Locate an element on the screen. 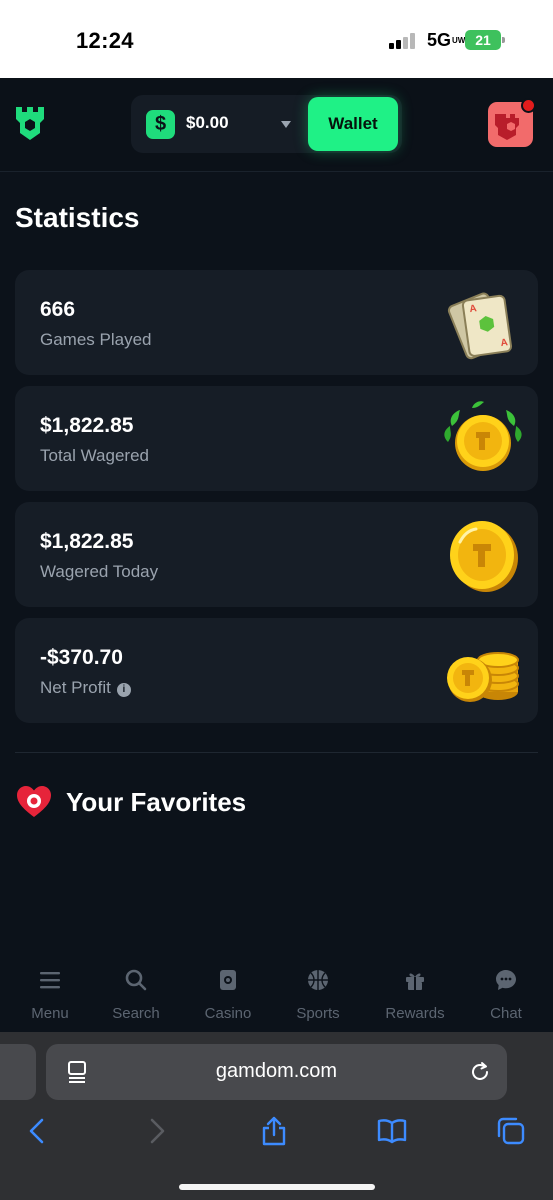 Image resolution: width=553 pixels, height=1200 pixels. status-time: 12:24 is located at coordinates (105, 40).